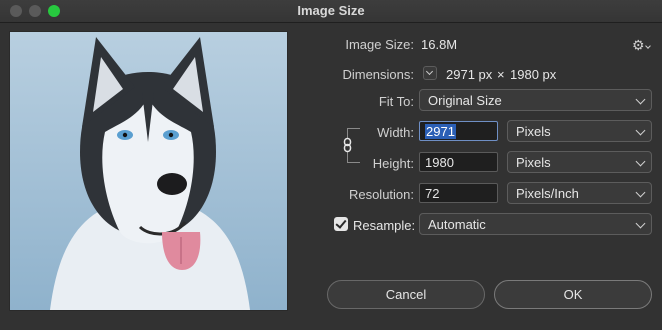 The height and width of the screenshot is (330, 662). What do you see at coordinates (384, 225) in the screenshot?
I see `resample-label: Resample:` at bounding box center [384, 225].